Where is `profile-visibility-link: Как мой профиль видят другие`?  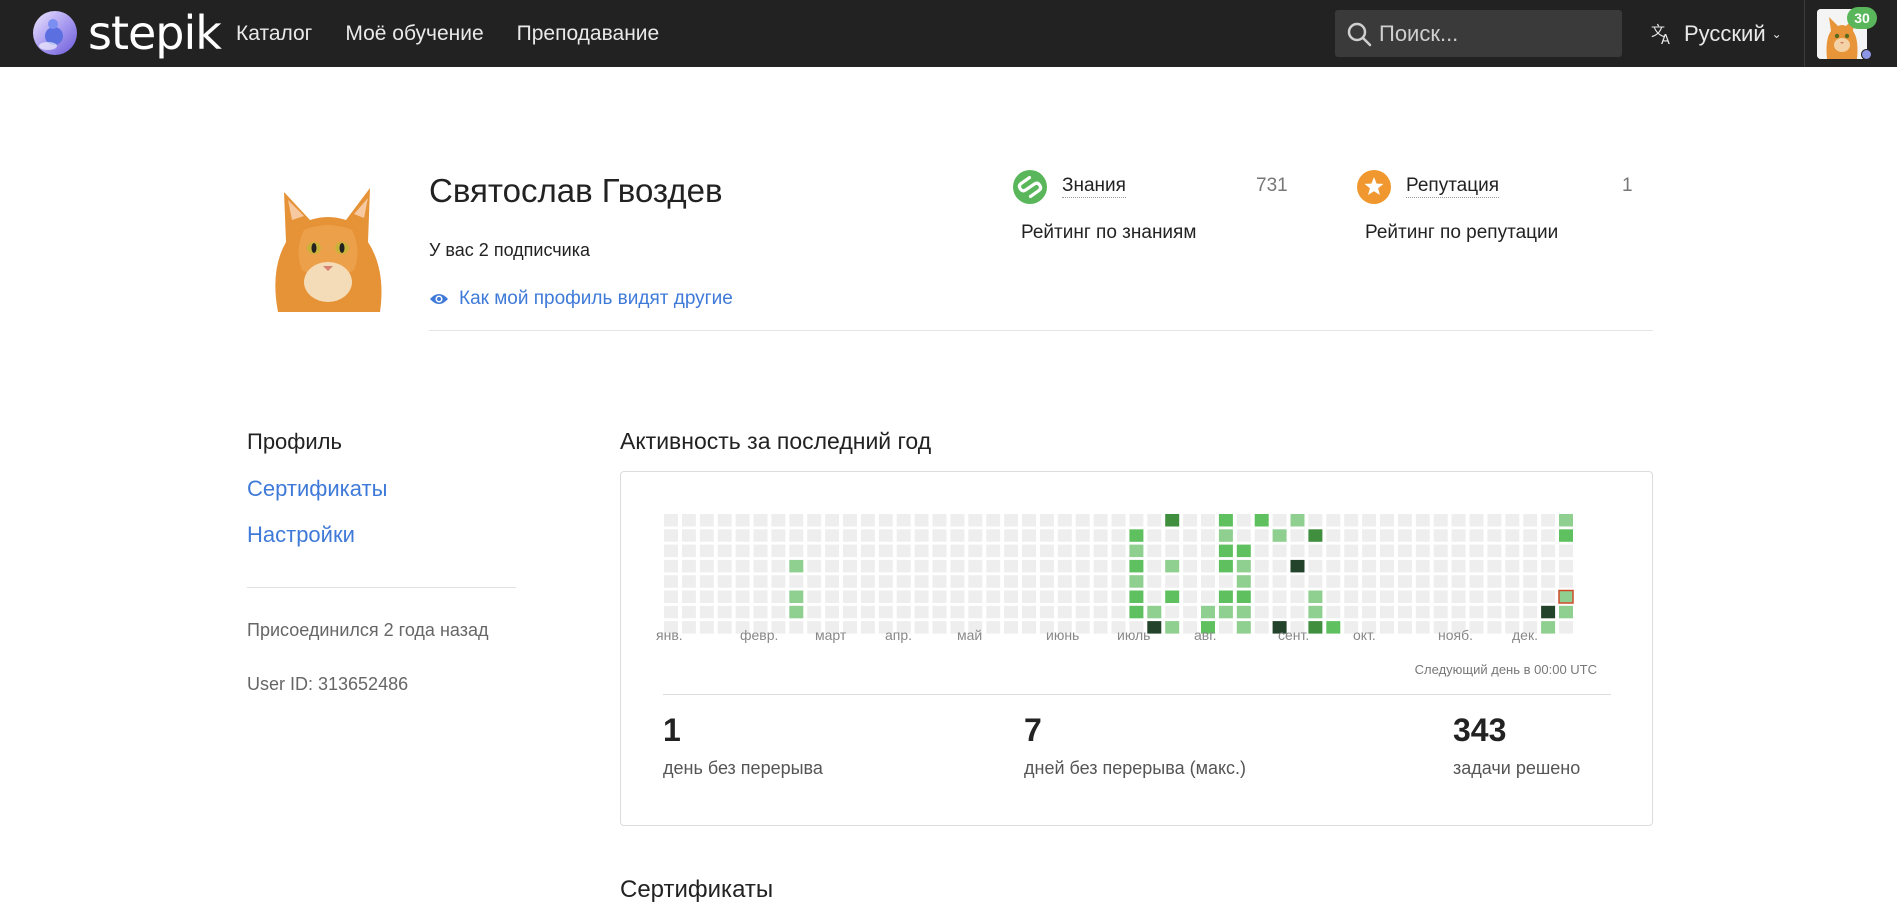
profile-visibility-link: Как мой профиль видят другие is located at coordinates (581, 299).